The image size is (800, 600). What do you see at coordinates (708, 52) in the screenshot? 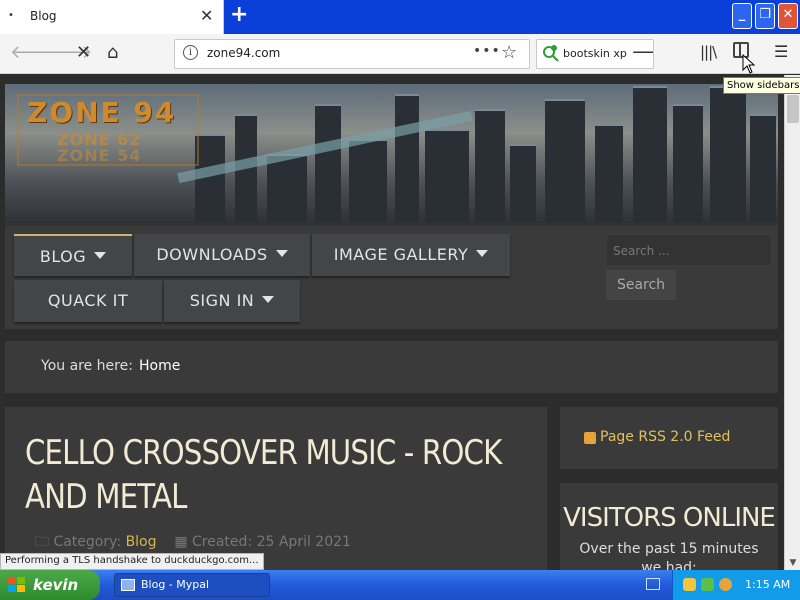
I see `library-icon: |||\` at bounding box center [708, 52].